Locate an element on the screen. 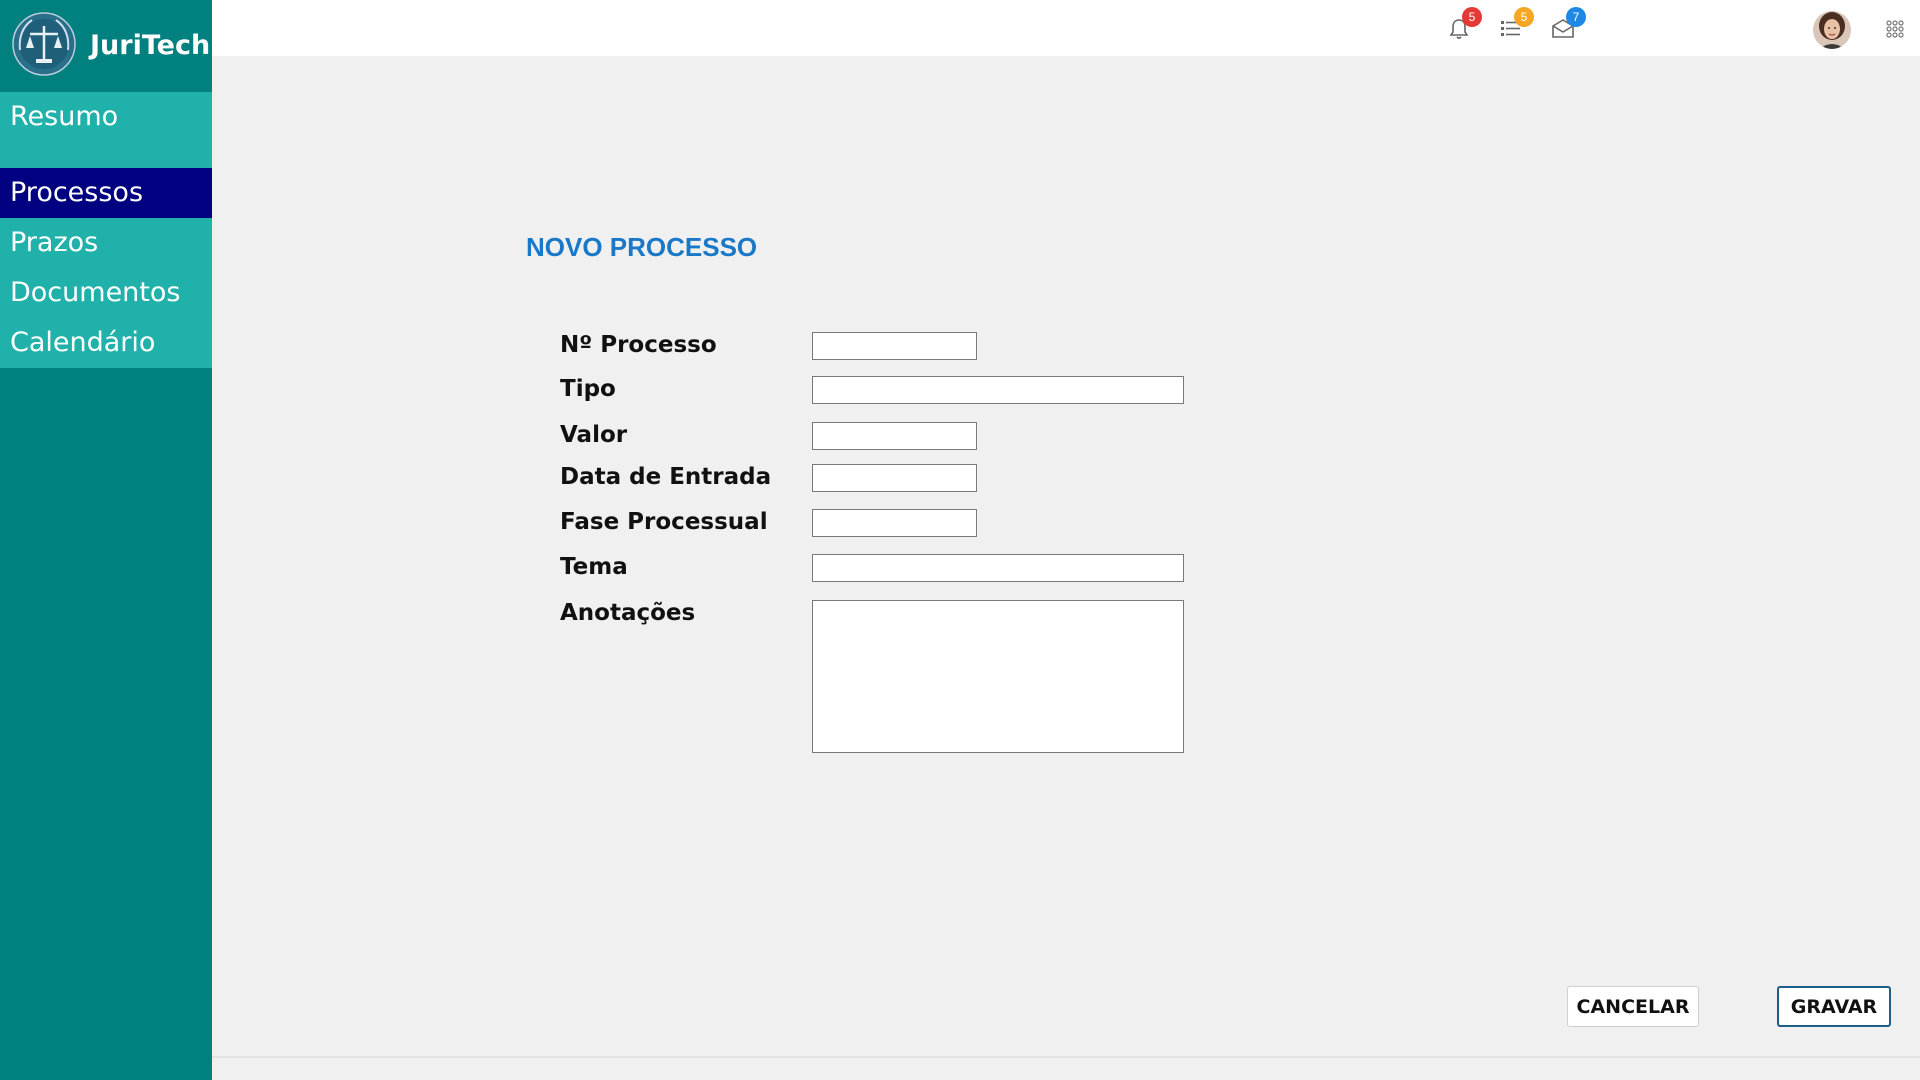  sidebar-item-documentos: Documentos is located at coordinates (106, 293).